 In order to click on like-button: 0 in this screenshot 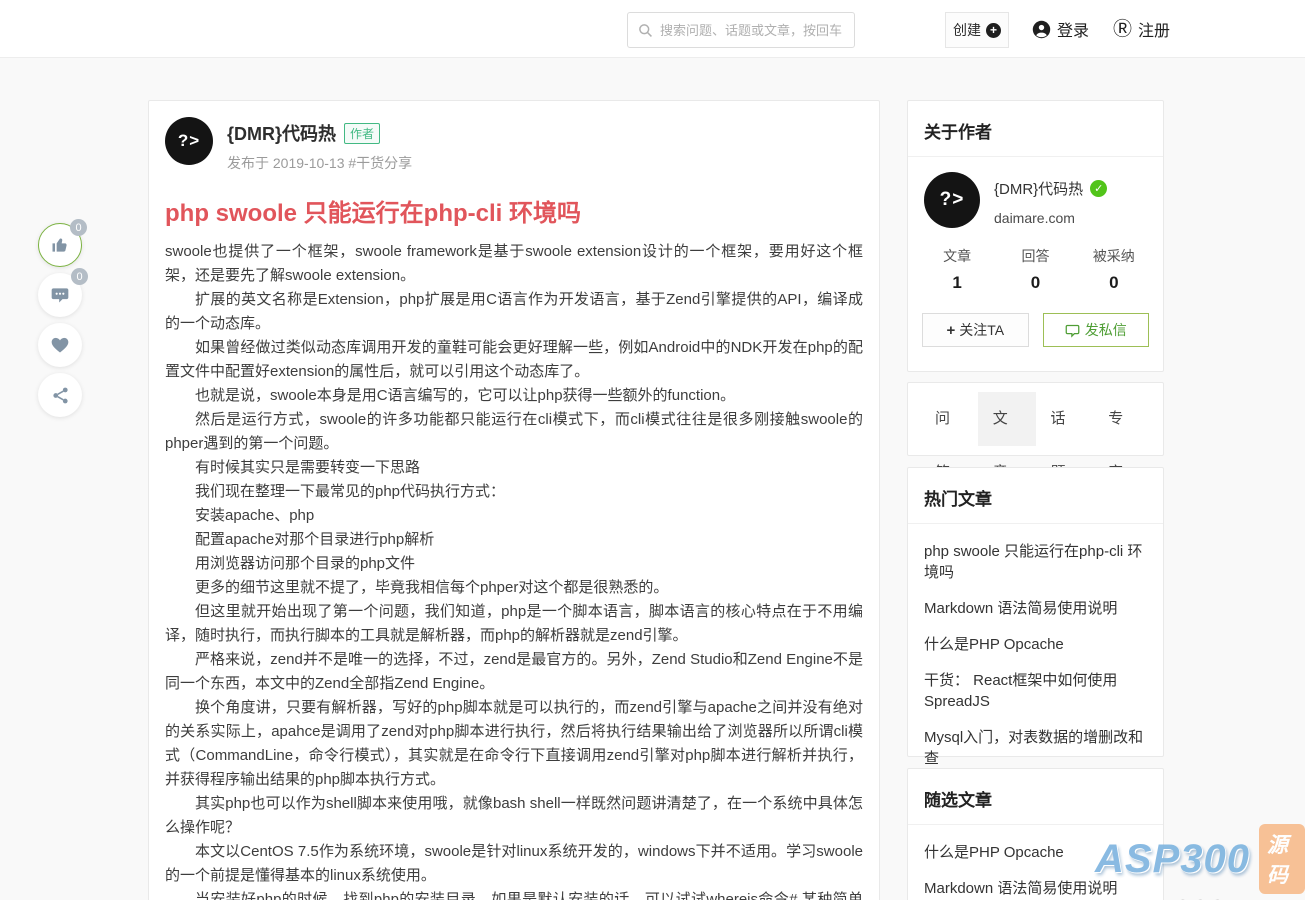, I will do `click(62, 243)`.